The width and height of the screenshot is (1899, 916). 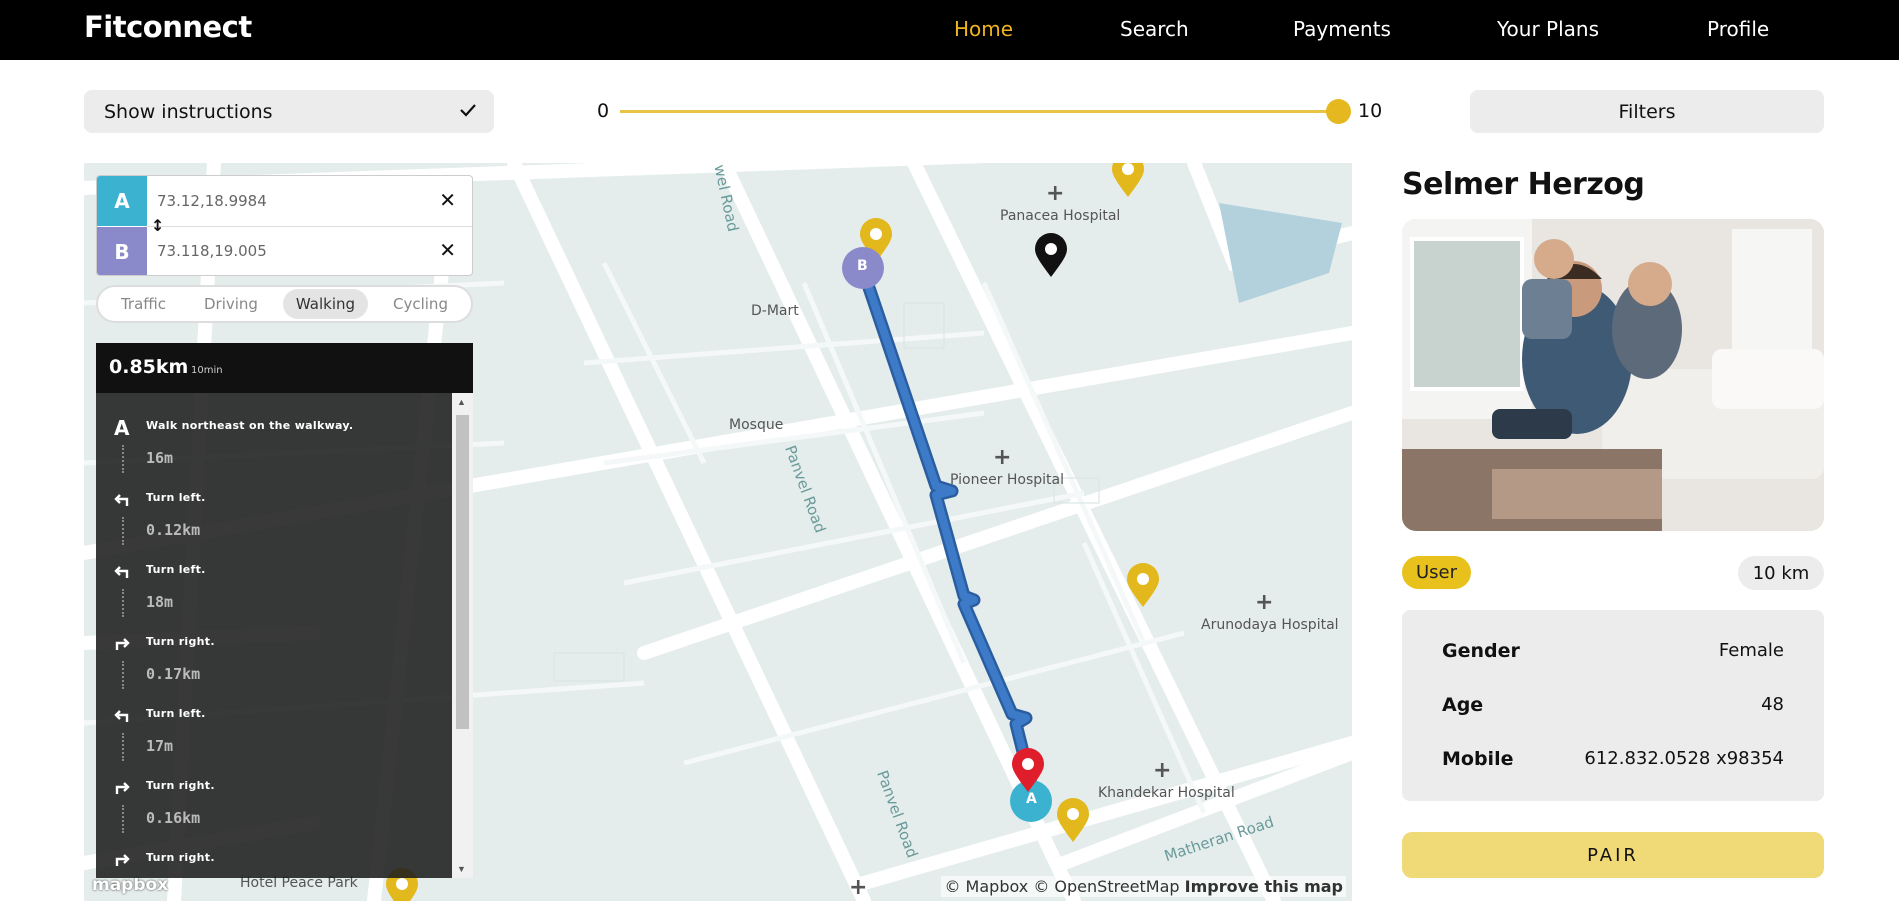 What do you see at coordinates (1463, 705) in the screenshot?
I see `detail-key: Age` at bounding box center [1463, 705].